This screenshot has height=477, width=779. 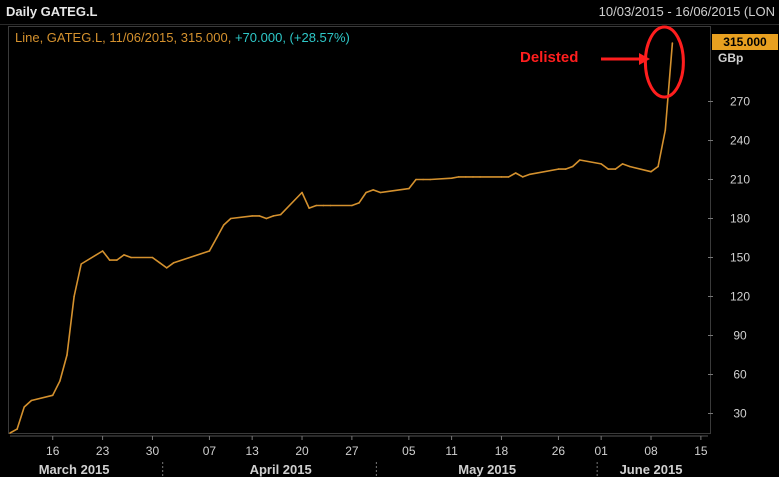 I want to click on delisted-circle, so click(x=664, y=62).